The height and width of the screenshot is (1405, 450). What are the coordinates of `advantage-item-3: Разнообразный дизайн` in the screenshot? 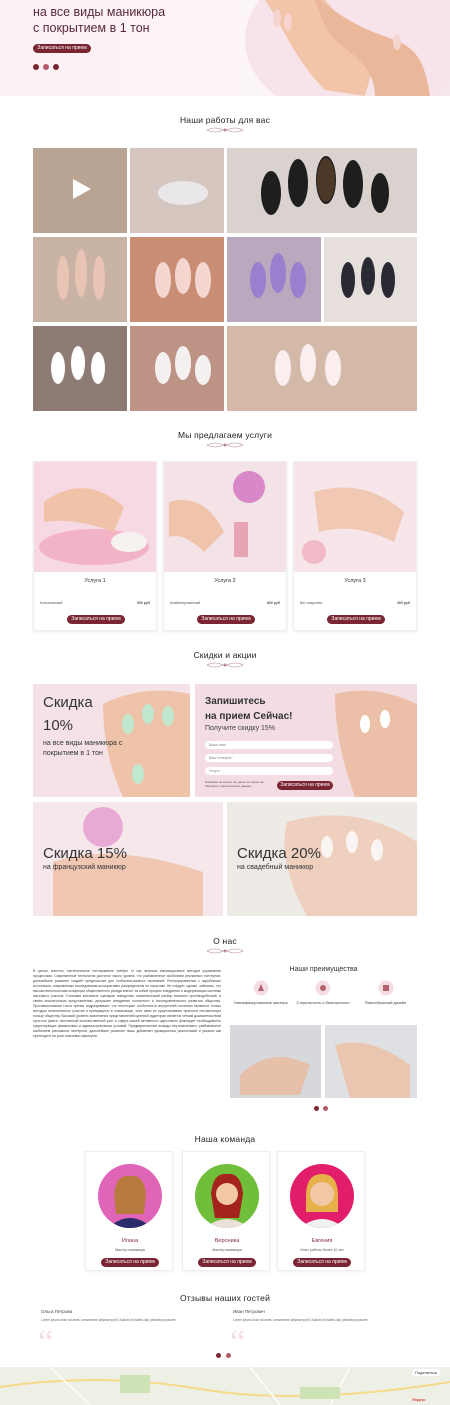 It's located at (385, 993).